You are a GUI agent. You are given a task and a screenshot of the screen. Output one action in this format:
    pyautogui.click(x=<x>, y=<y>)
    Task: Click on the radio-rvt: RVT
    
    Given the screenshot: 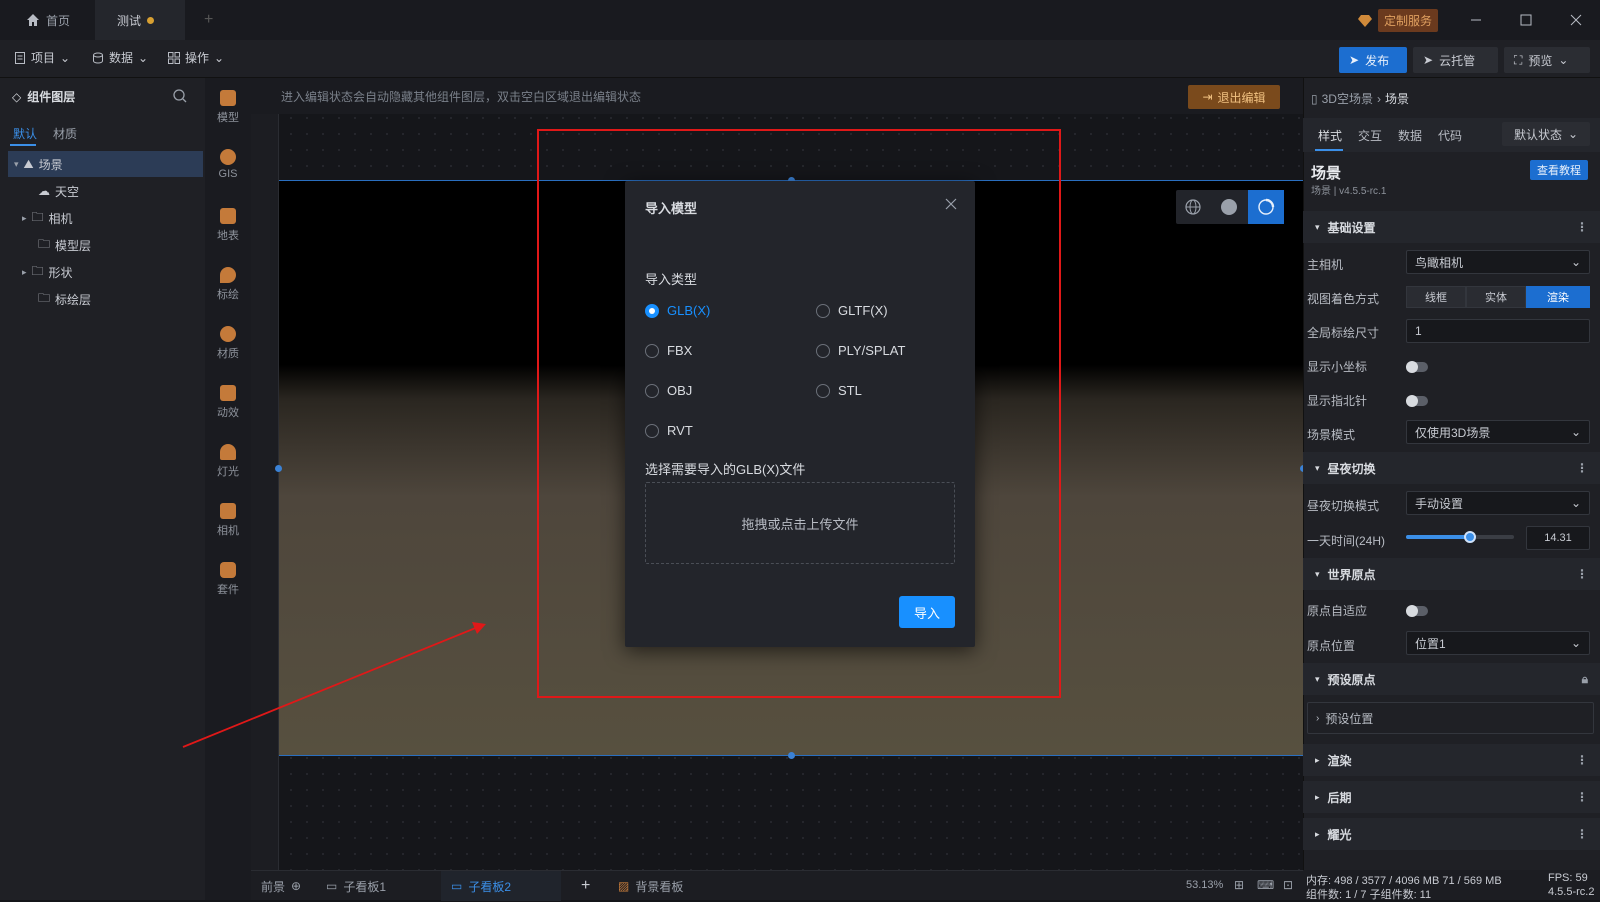 What is the action you would take?
    pyautogui.click(x=669, y=430)
    